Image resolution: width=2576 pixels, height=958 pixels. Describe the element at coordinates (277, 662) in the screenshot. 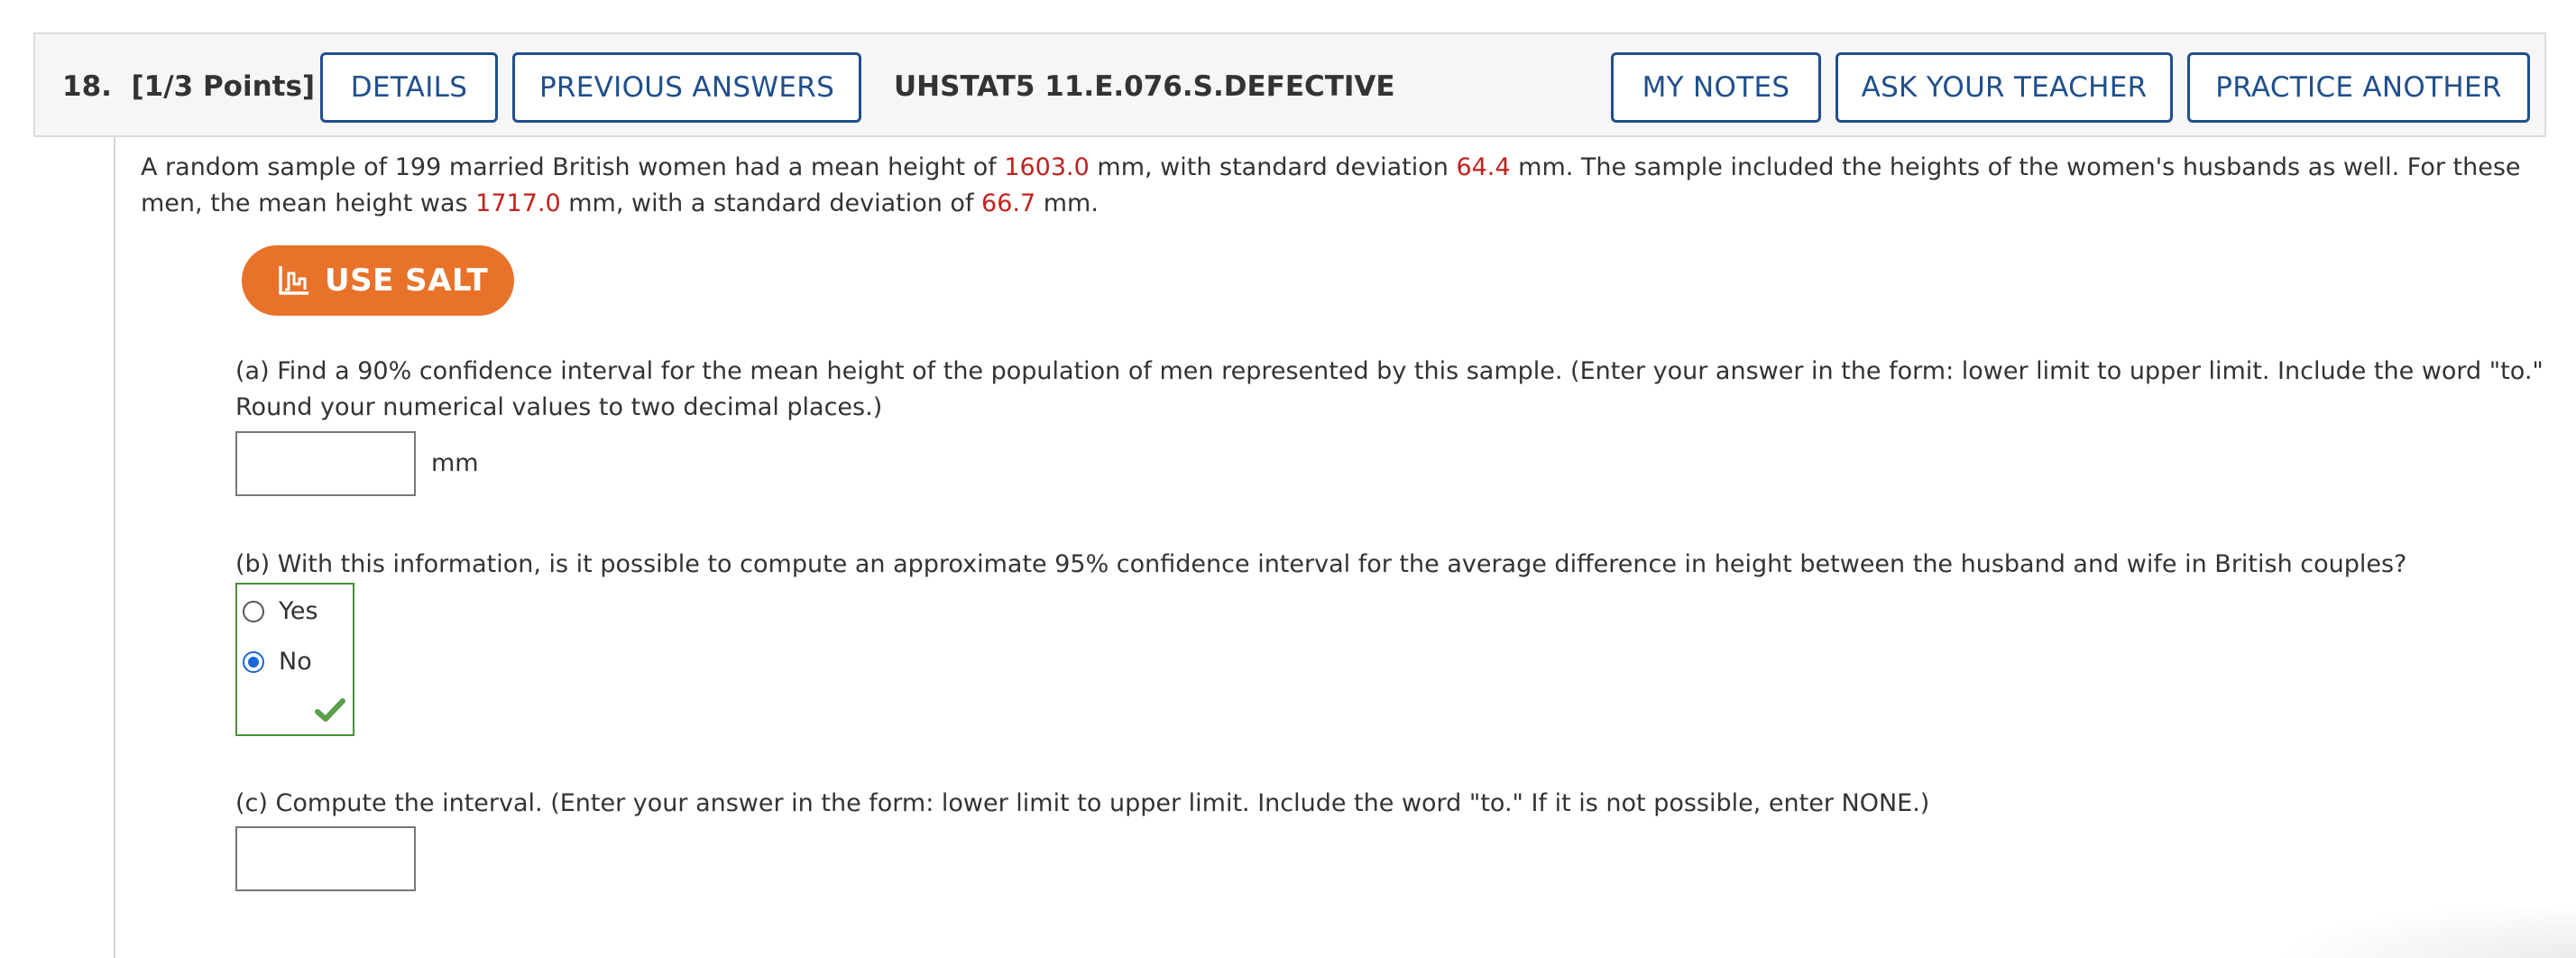

I see `radio-option-no: No` at that location.